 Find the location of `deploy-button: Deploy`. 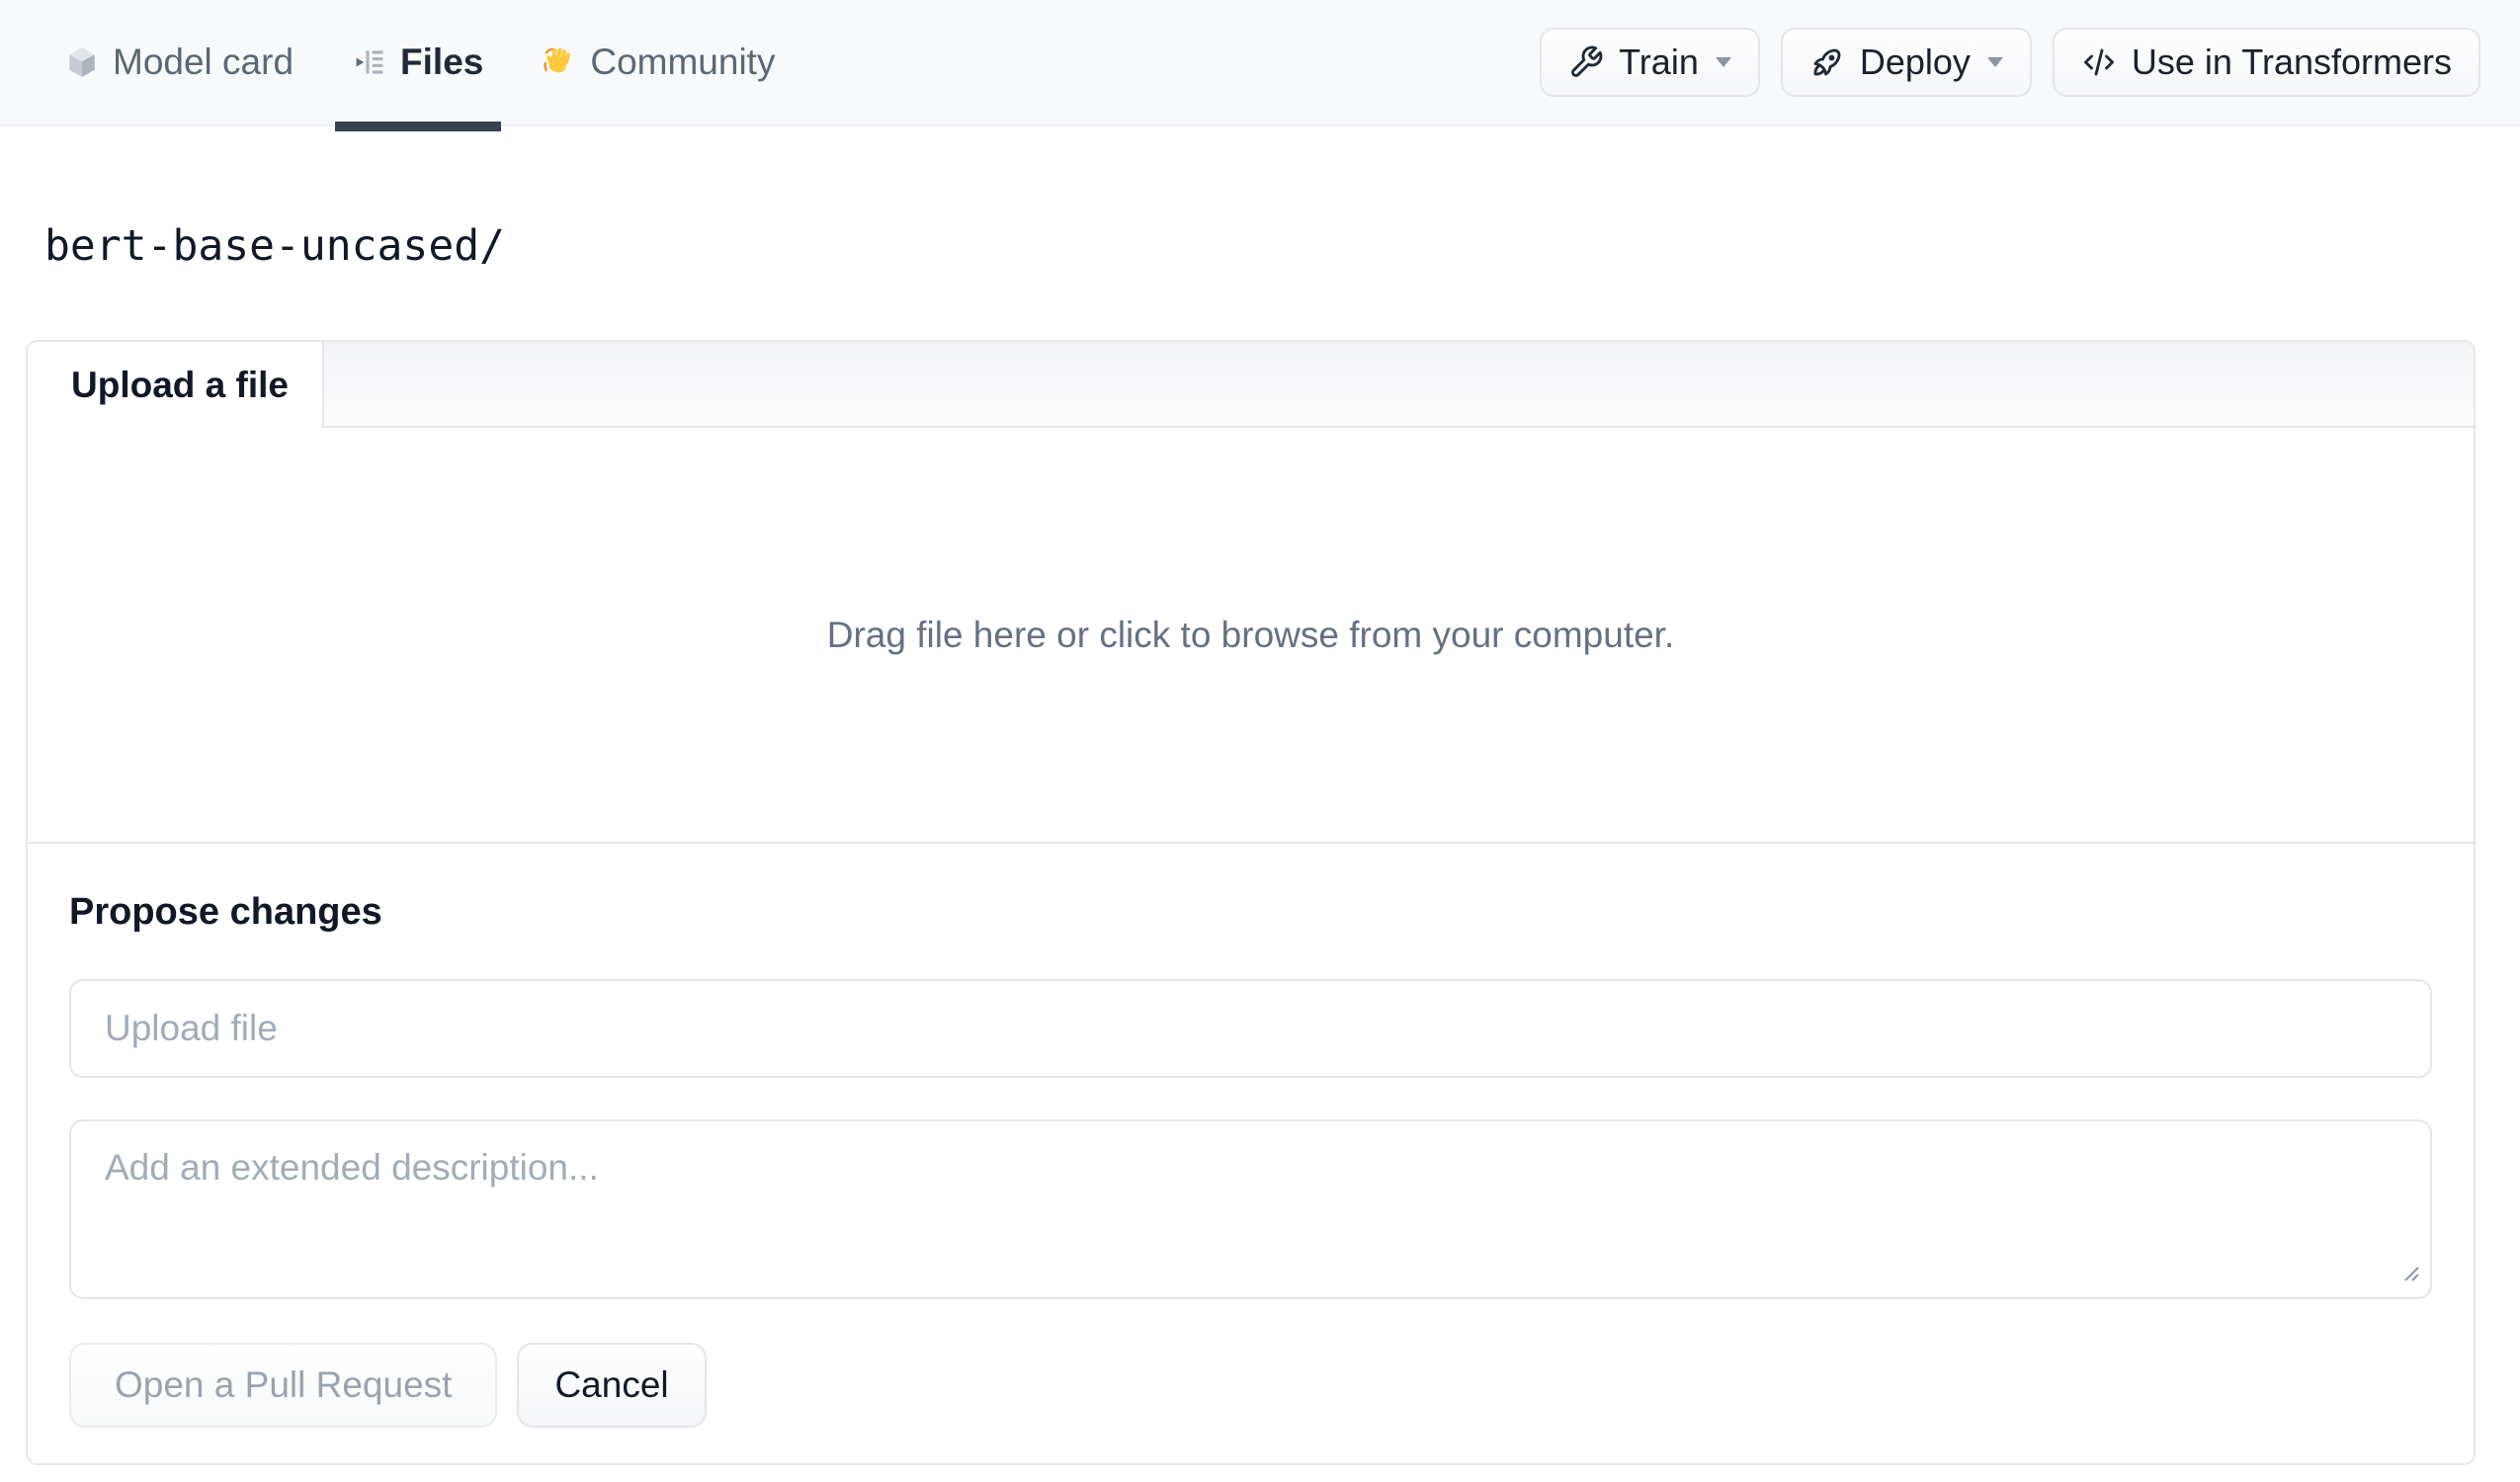

deploy-button: Deploy is located at coordinates (1906, 62).